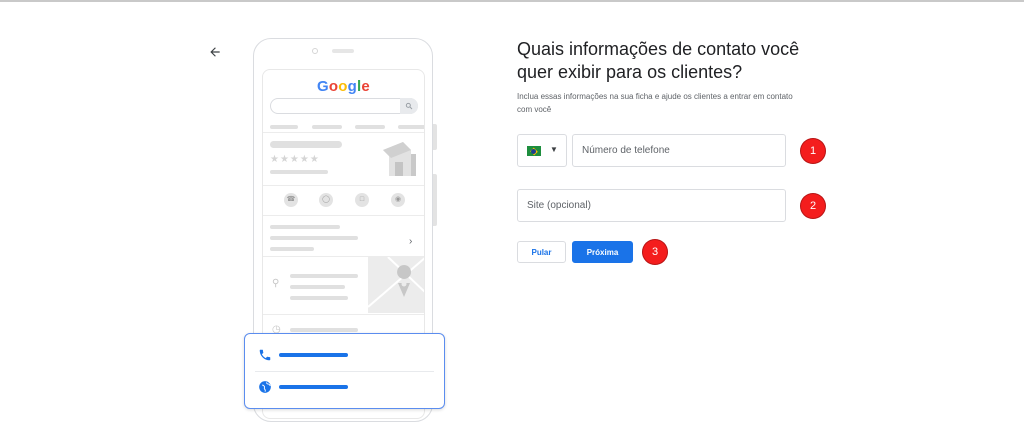 The height and width of the screenshot is (435, 1024). Describe the element at coordinates (396, 285) in the screenshot. I see `mock-map` at that location.